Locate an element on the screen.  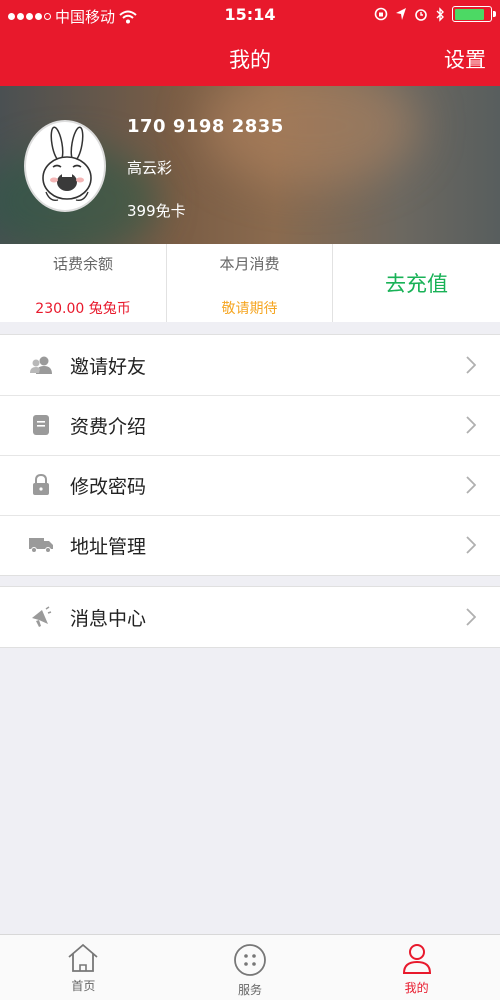
balance-stat: 话费余额 230.00 兔兔币 is located at coordinates (83, 283).